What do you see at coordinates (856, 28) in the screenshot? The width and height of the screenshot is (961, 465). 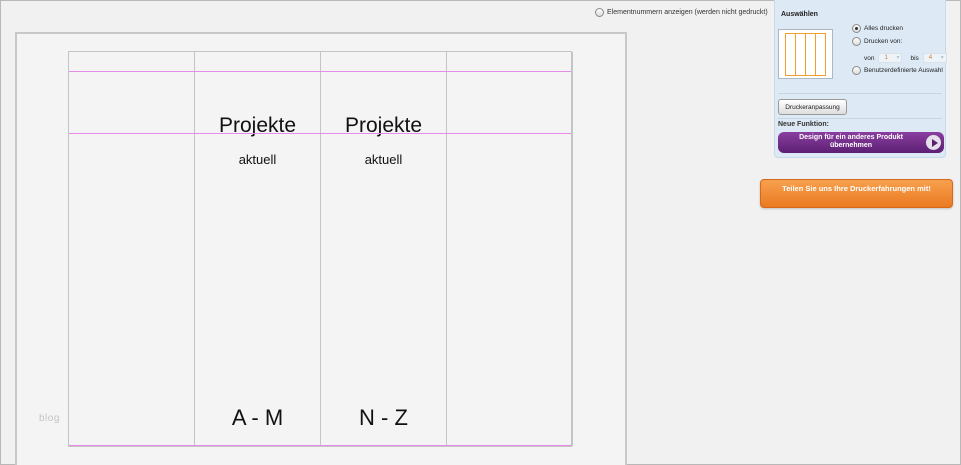 I see `print-all-radio` at bounding box center [856, 28].